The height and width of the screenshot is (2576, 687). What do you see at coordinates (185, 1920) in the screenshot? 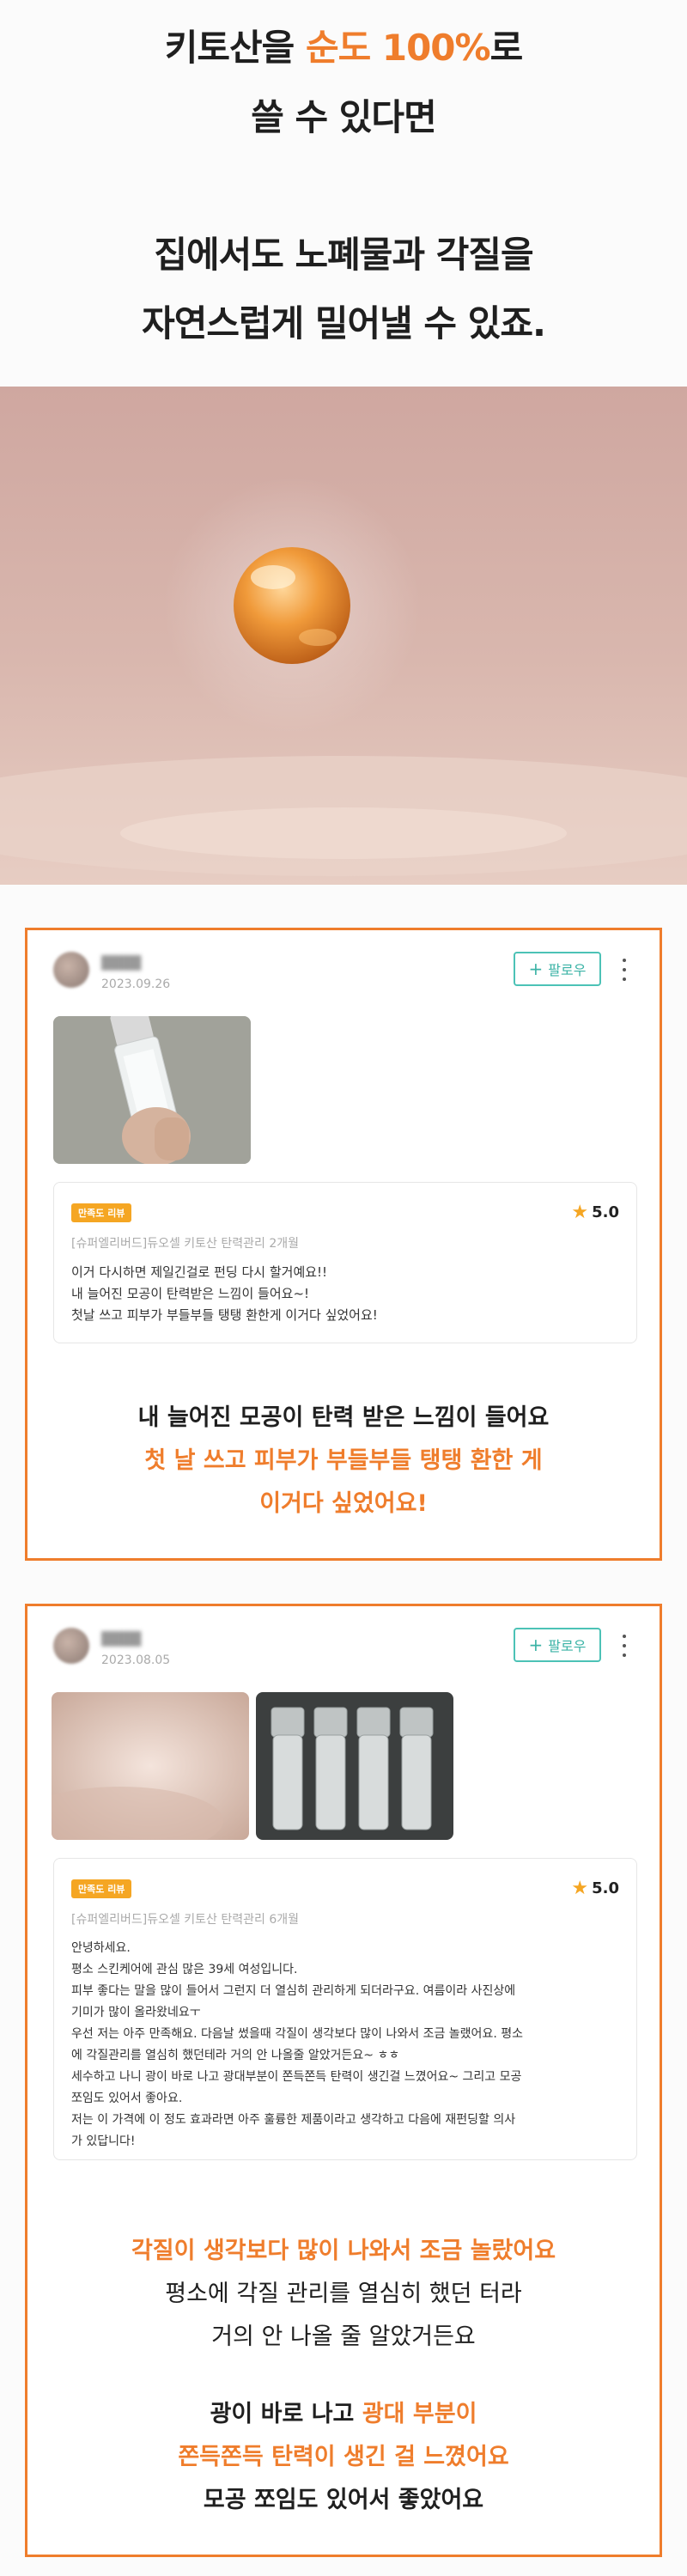
I see `product-name: [슈퍼엘리버드]듀오셀 키토산 탄력관리 6개월` at bounding box center [185, 1920].